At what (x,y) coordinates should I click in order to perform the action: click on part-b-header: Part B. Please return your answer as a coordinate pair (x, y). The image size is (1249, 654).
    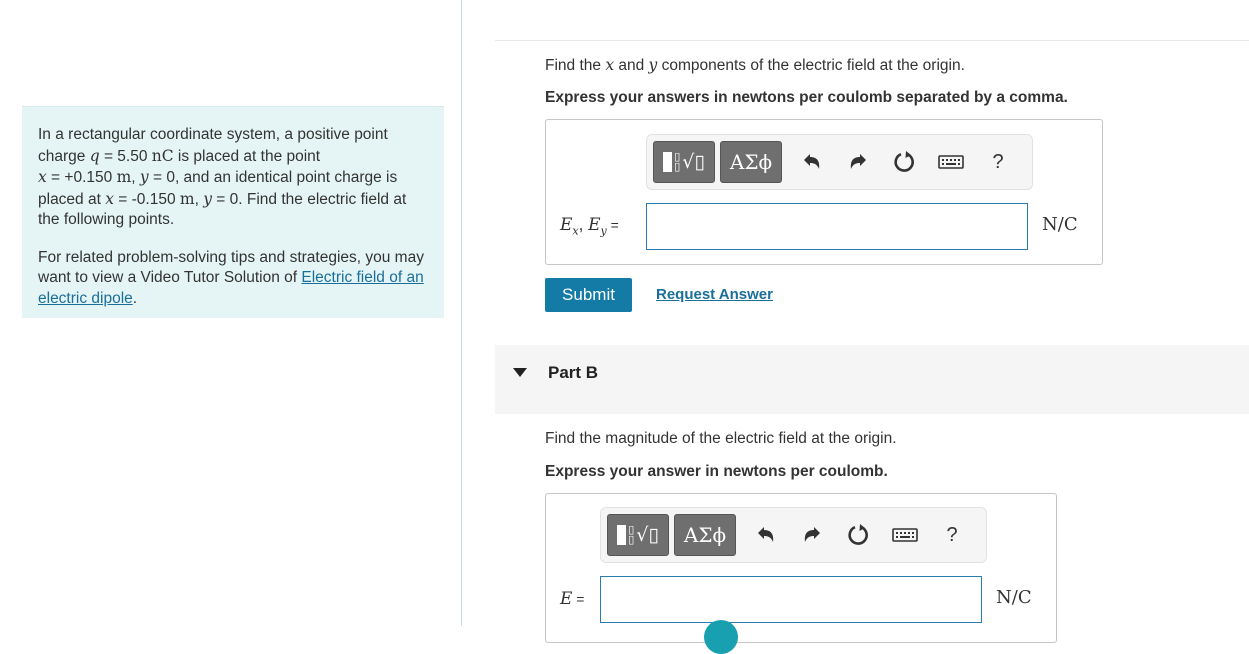
    Looking at the image, I should click on (872, 379).